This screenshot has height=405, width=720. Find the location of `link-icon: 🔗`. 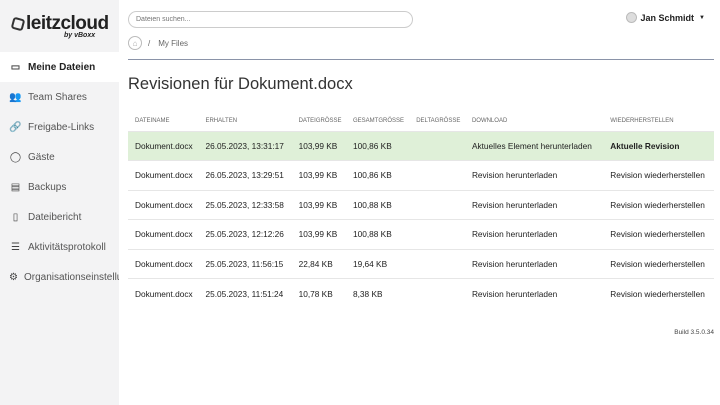

link-icon: 🔗 is located at coordinates (15, 127).